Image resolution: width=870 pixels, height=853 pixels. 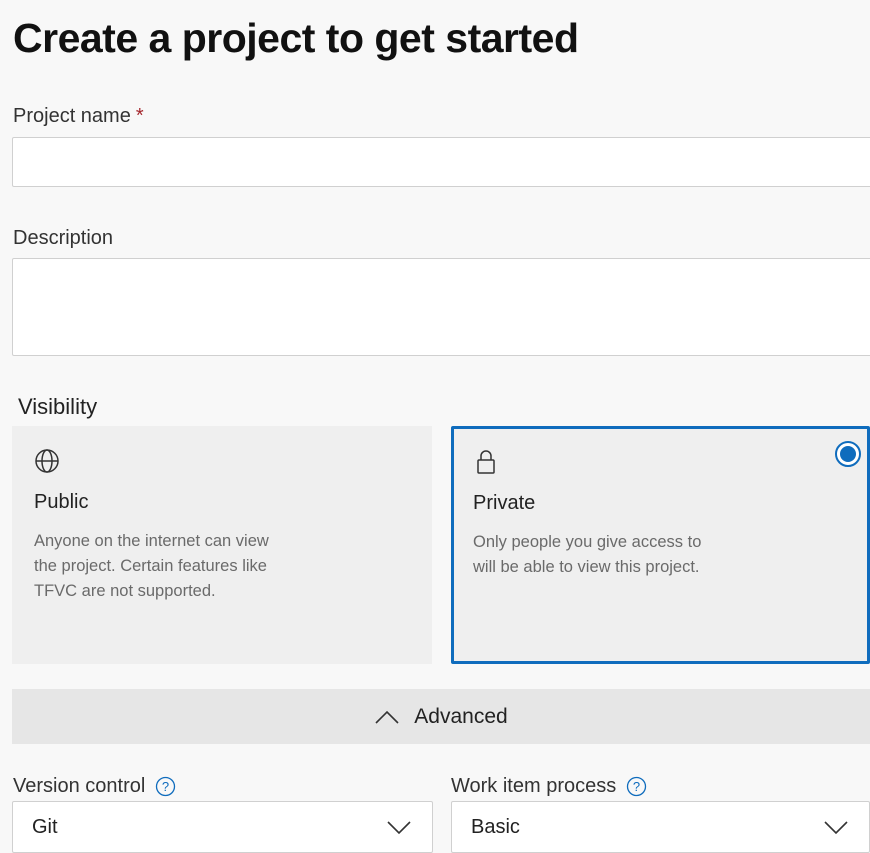 What do you see at coordinates (63, 238) in the screenshot?
I see `description-label: Description` at bounding box center [63, 238].